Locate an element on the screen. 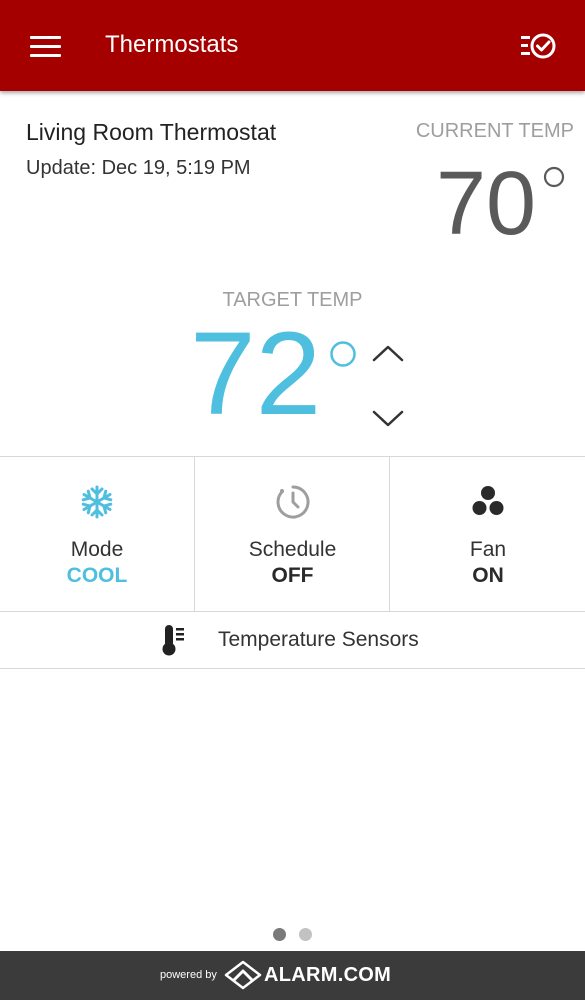 The width and height of the screenshot is (585, 1000). chevron-down-icon is located at coordinates (388, 418).